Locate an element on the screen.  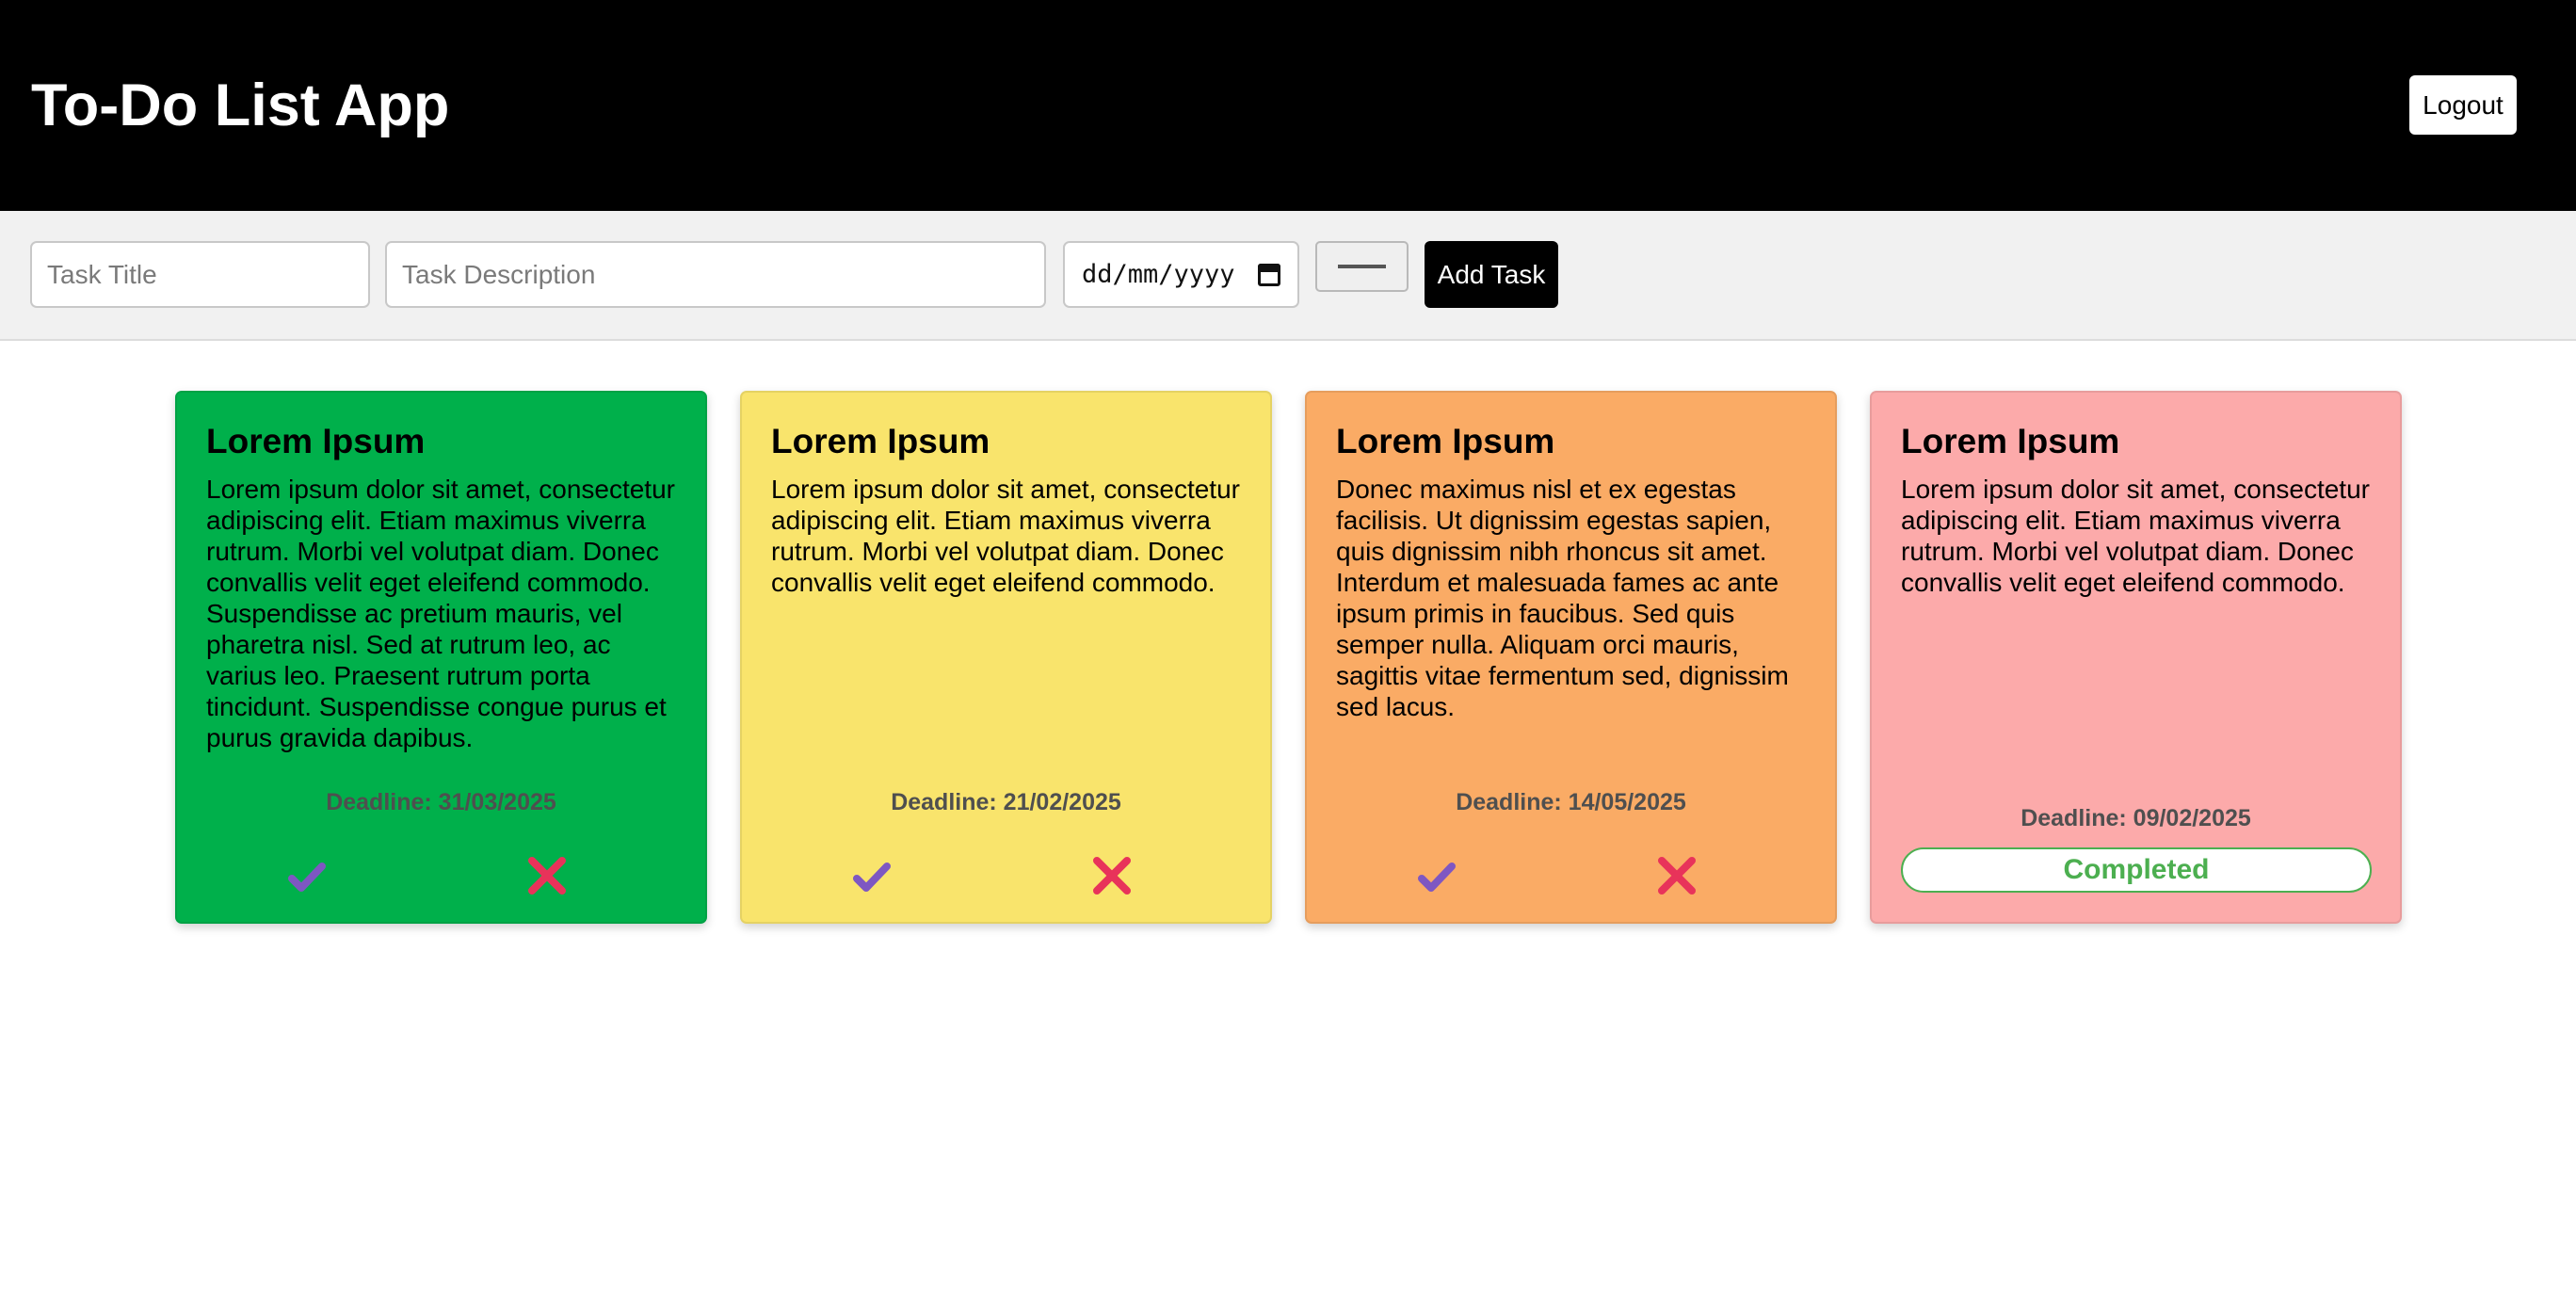
deadline-value: 21/02/2025 is located at coordinates (1062, 802).